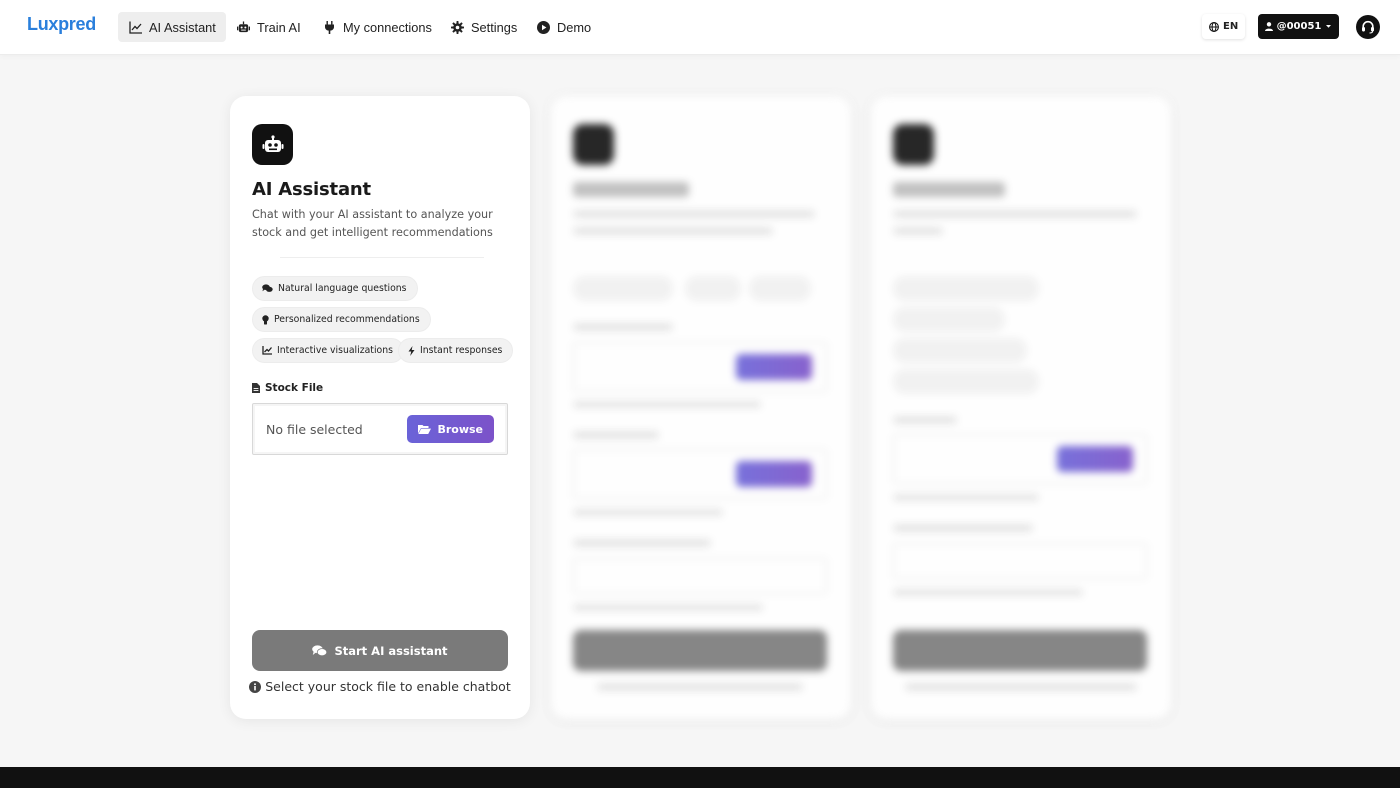 The width and height of the screenshot is (1400, 788). Describe the element at coordinates (411, 350) in the screenshot. I see `bolt-icon` at that location.